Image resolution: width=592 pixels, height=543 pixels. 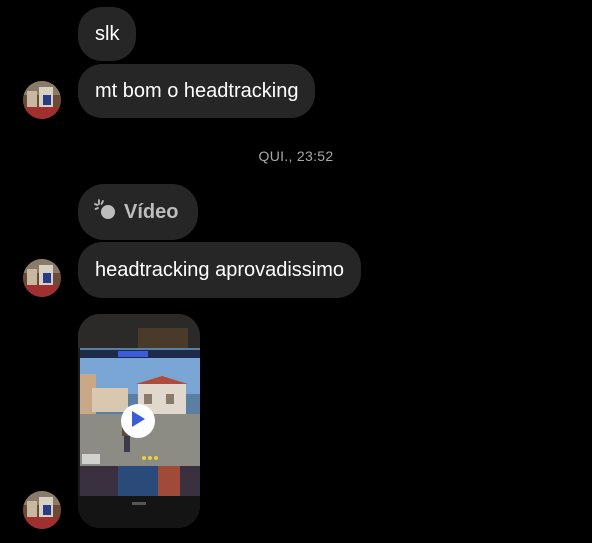 I want to click on message-text: slk, so click(x=107, y=34).